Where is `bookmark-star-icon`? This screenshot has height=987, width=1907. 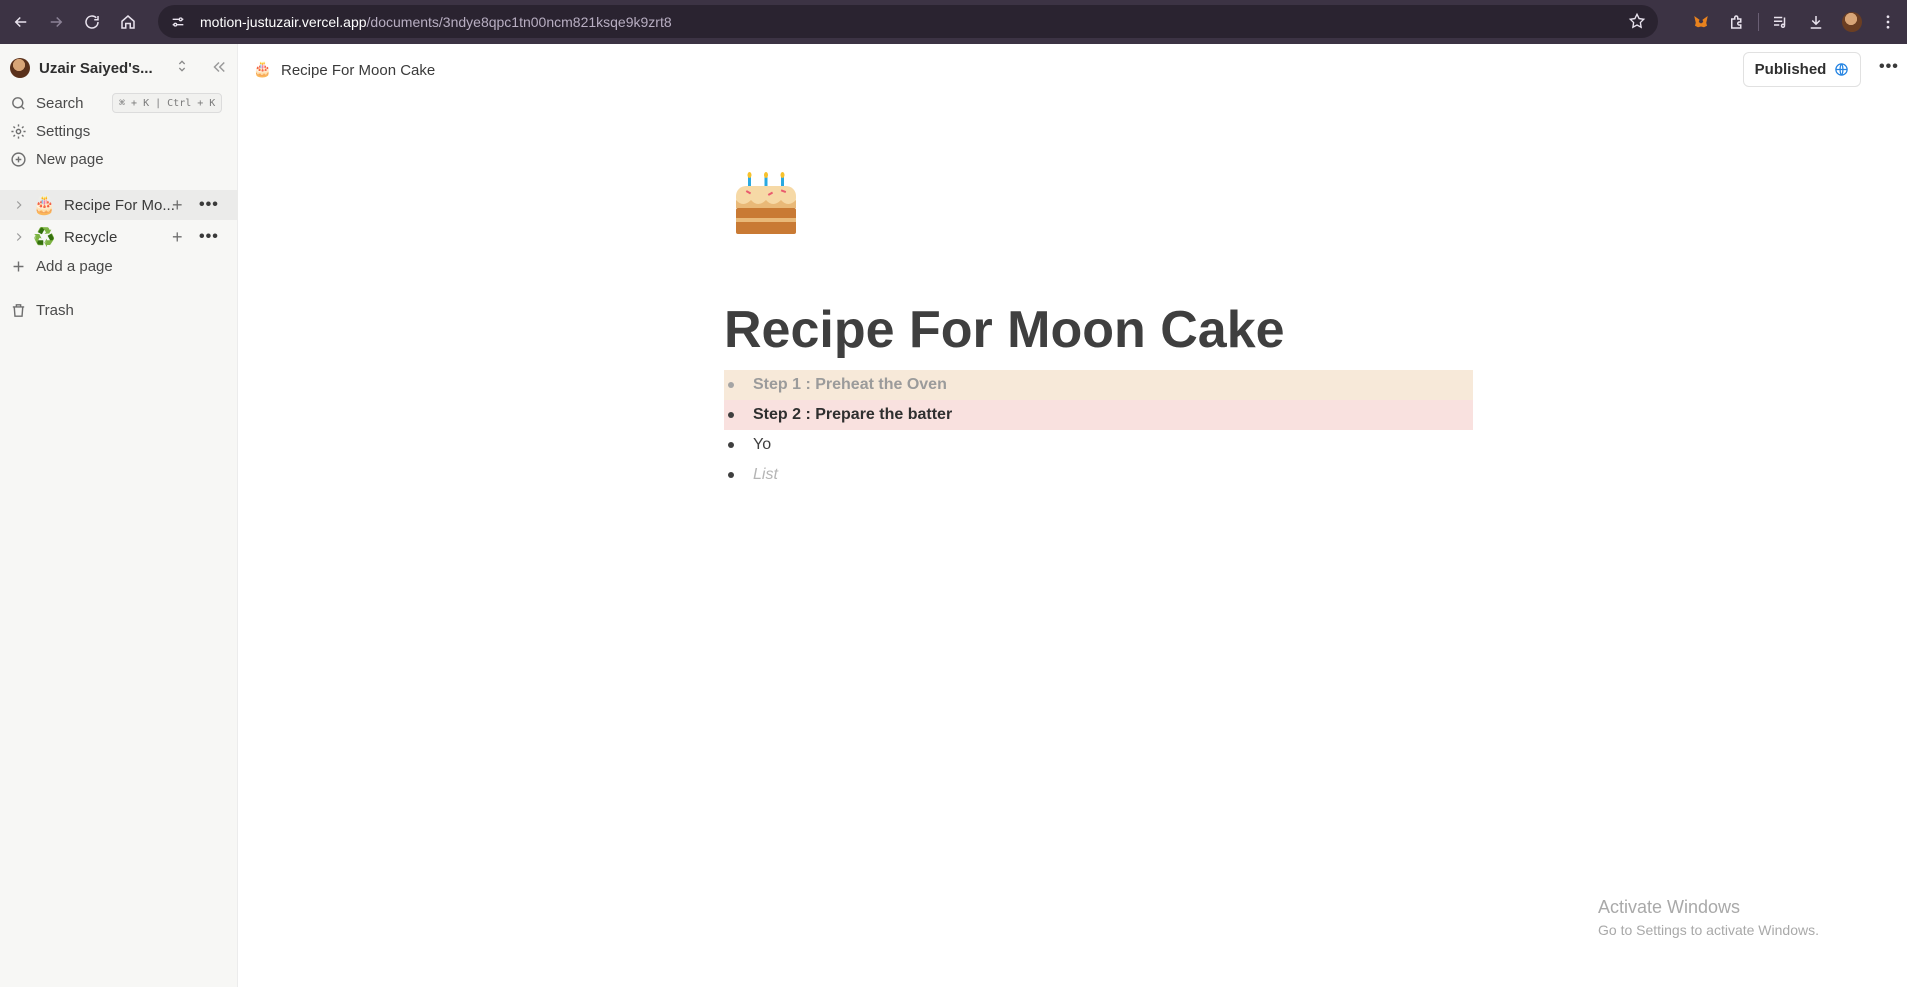
bookmark-star-icon is located at coordinates (1637, 21).